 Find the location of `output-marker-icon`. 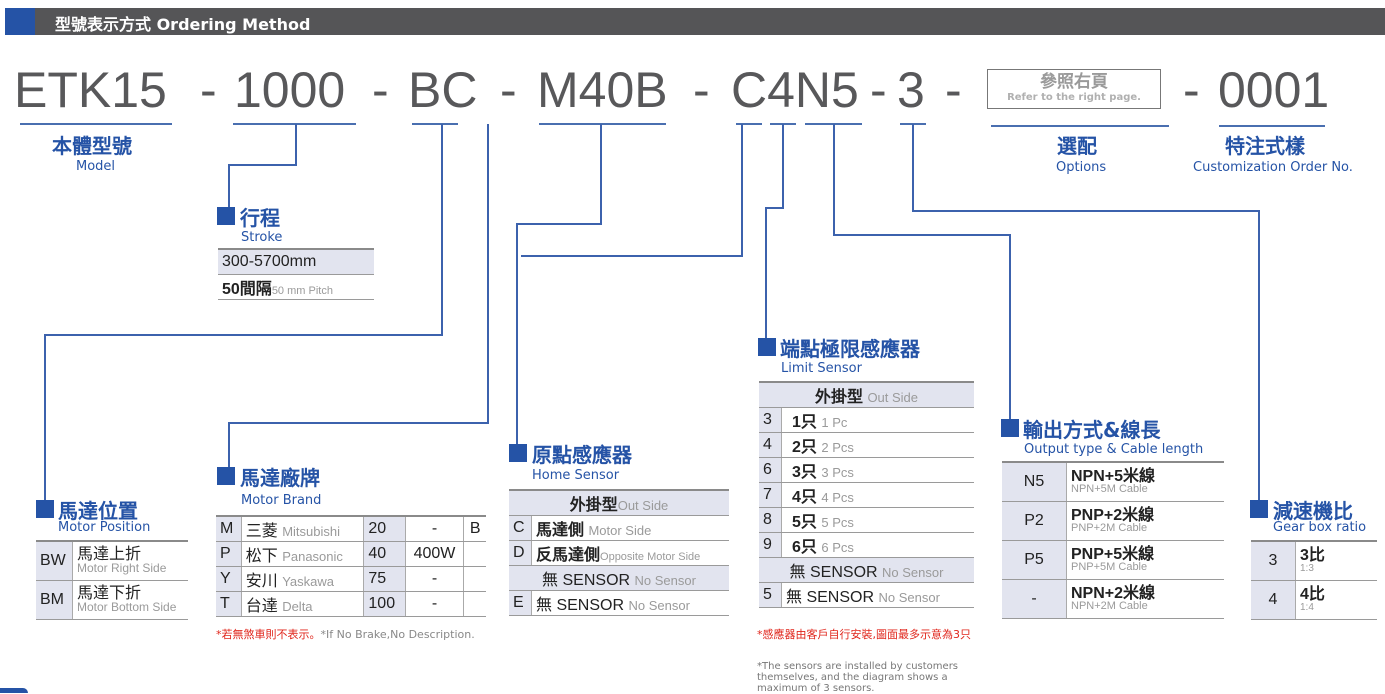

output-marker-icon is located at coordinates (1010, 428).